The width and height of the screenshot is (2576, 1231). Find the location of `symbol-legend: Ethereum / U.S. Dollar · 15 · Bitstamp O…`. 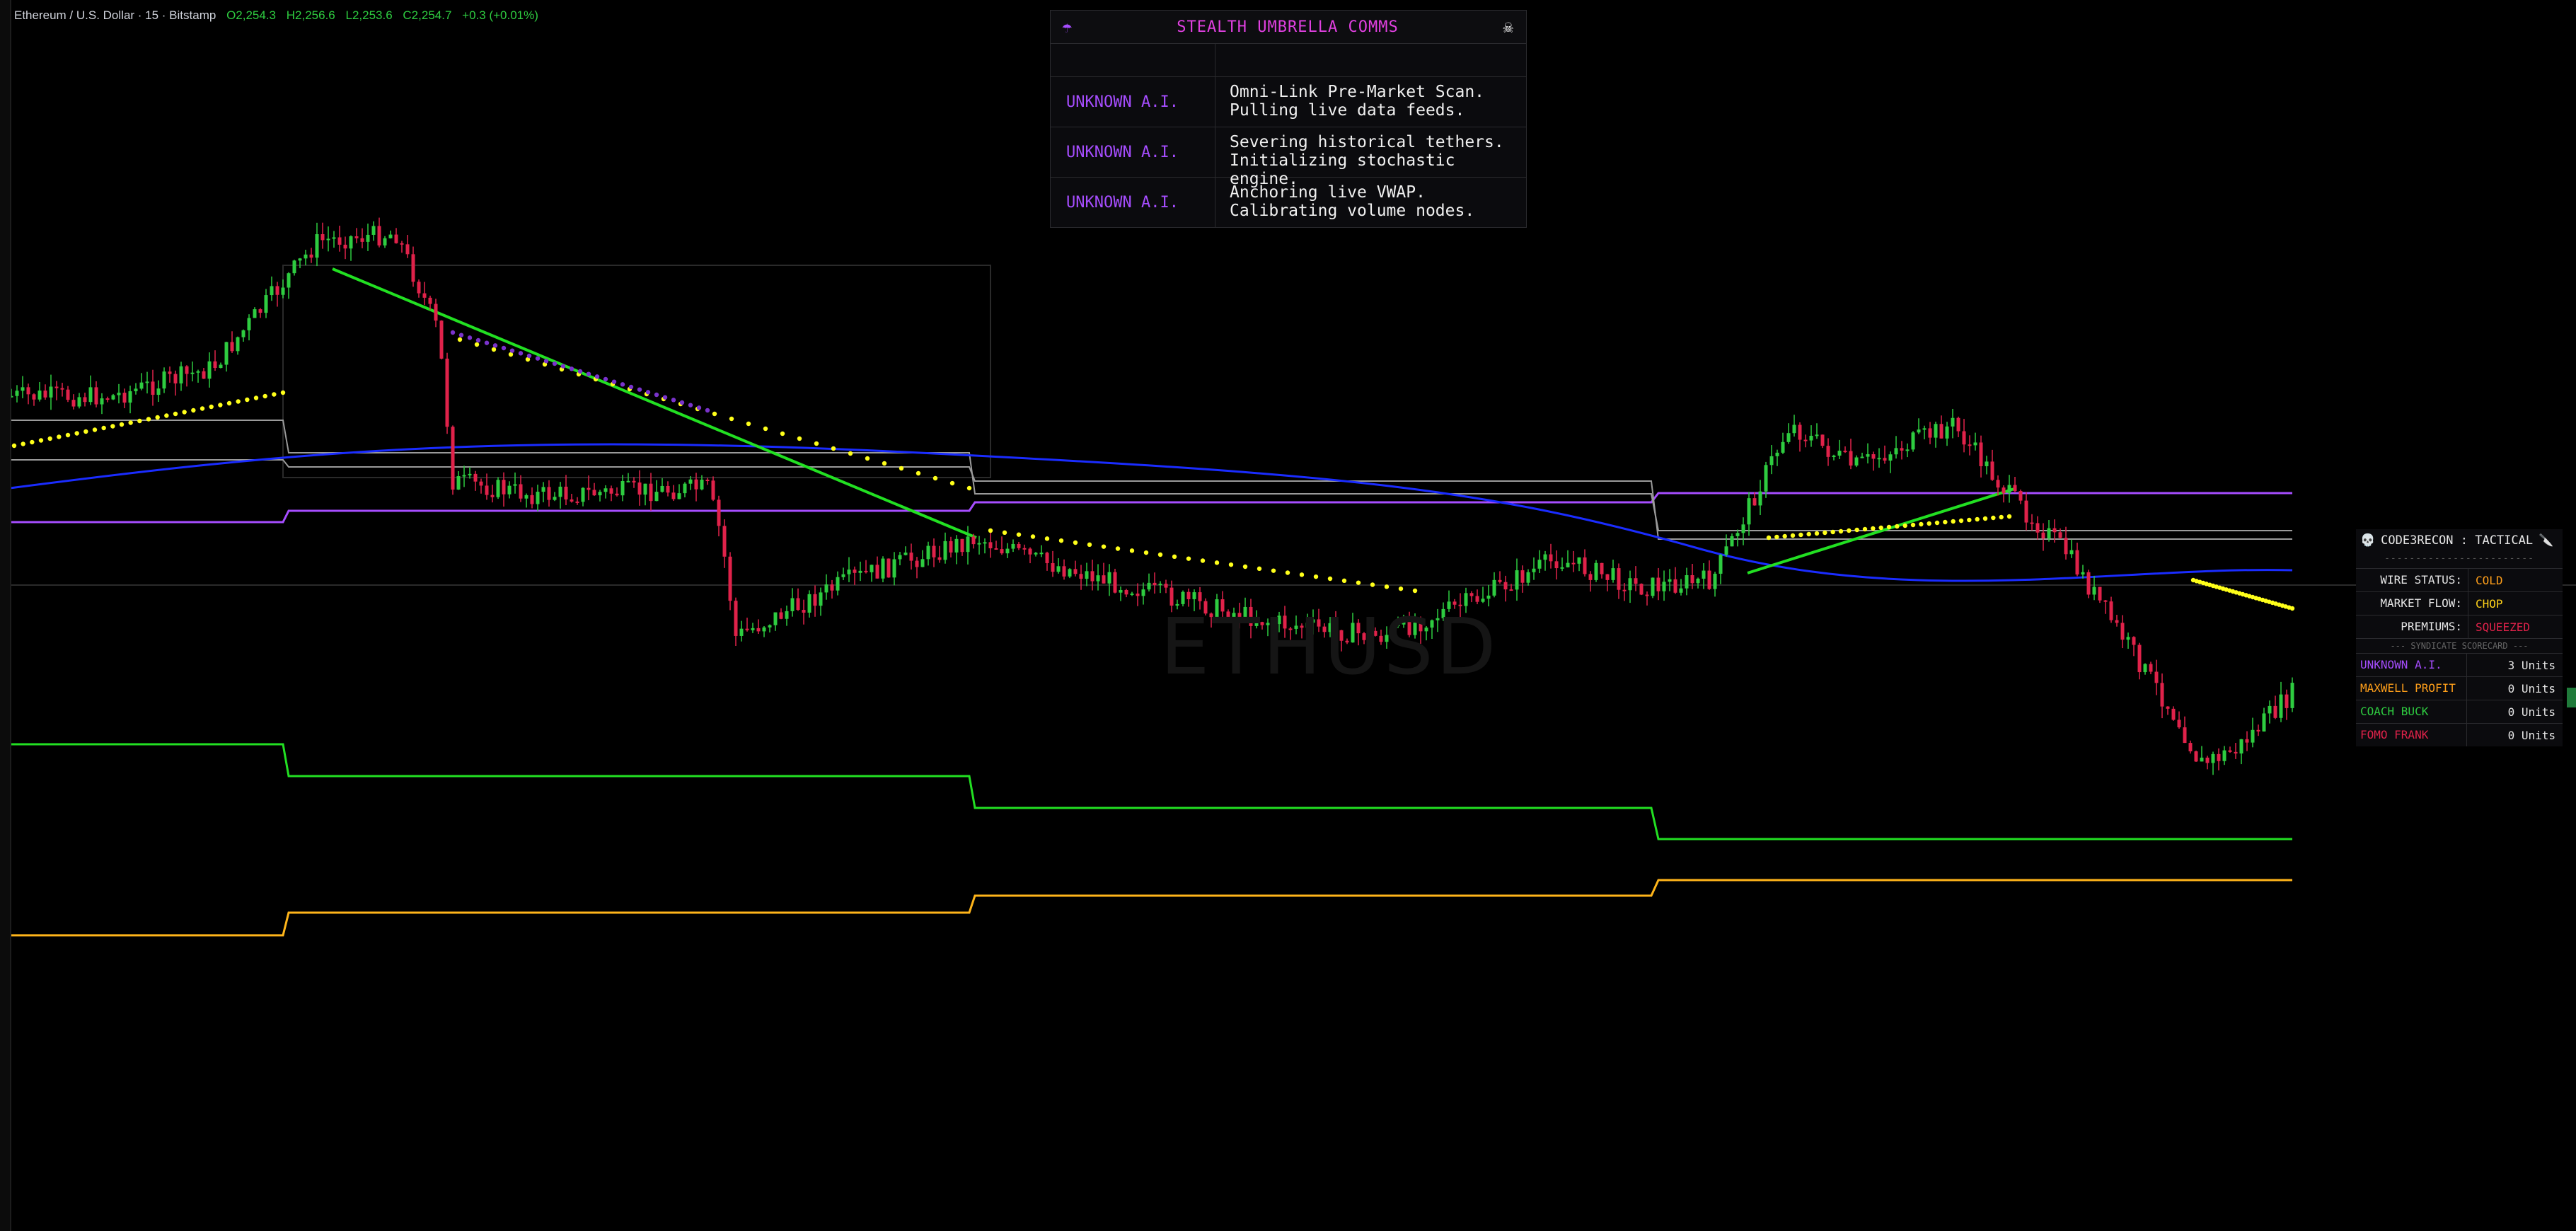

symbol-legend: Ethereum / U.S. Dollar · 15 · Bitstamp O… is located at coordinates (276, 15).